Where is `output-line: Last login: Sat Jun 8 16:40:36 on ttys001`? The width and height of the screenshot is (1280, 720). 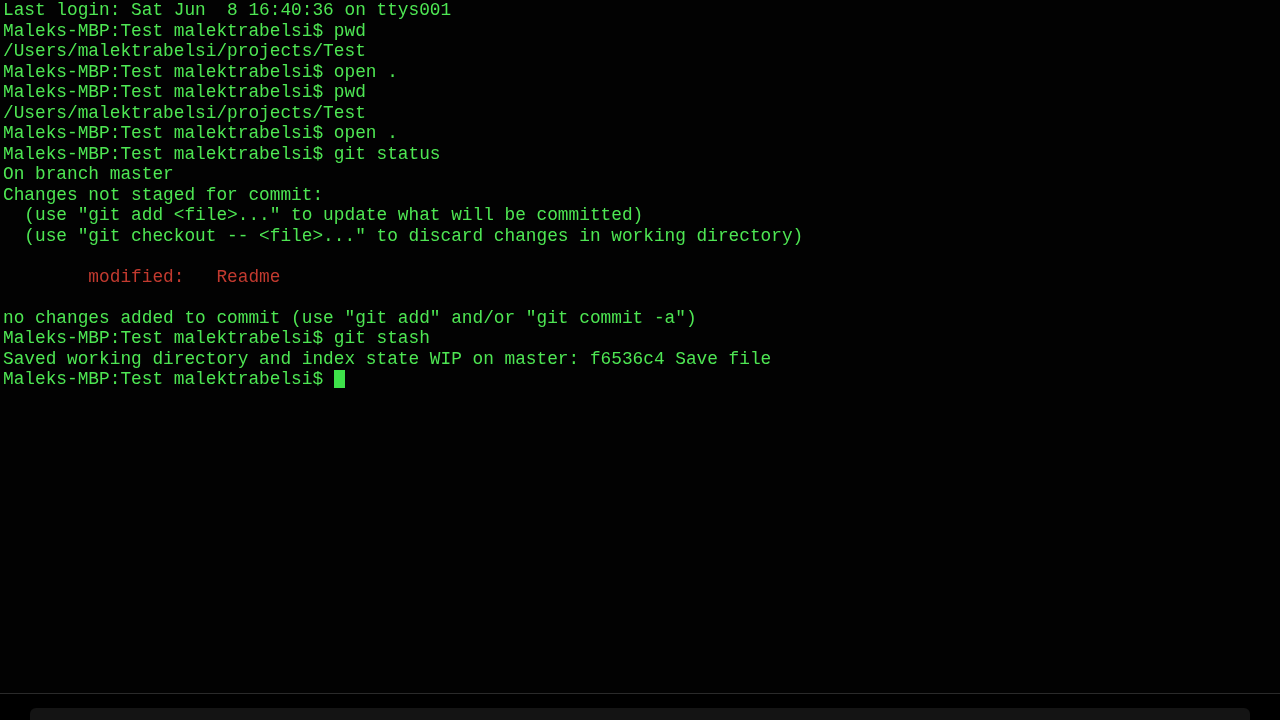 output-line: Last login: Sat Jun 8 16:40:36 on ttys001 is located at coordinates (227, 10).